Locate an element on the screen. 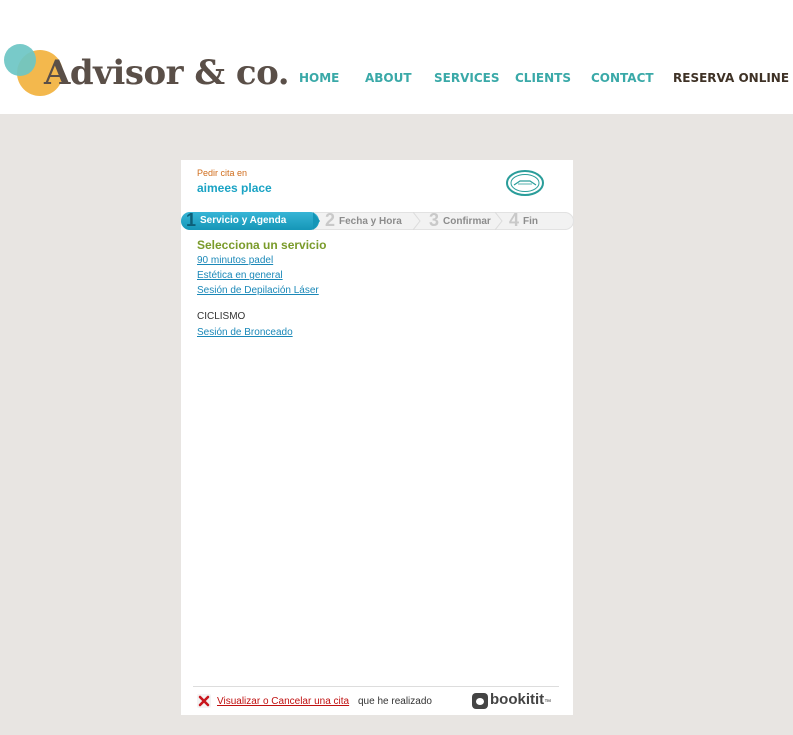 Image resolution: width=793 pixels, height=735 pixels. bookitit-b-icon is located at coordinates (480, 701).